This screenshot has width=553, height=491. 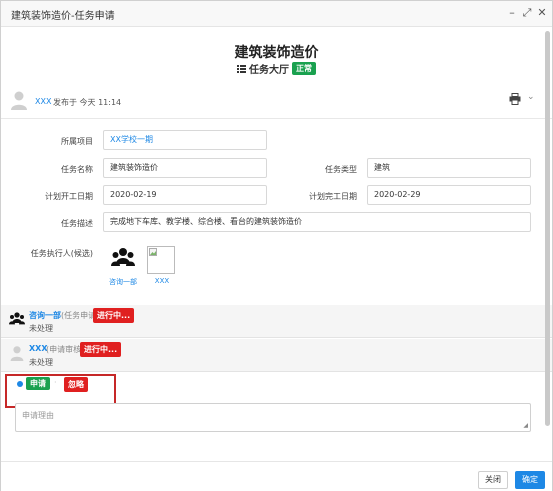 What do you see at coordinates (304, 68) in the screenshot?
I see `status-badge: 正常` at bounding box center [304, 68].